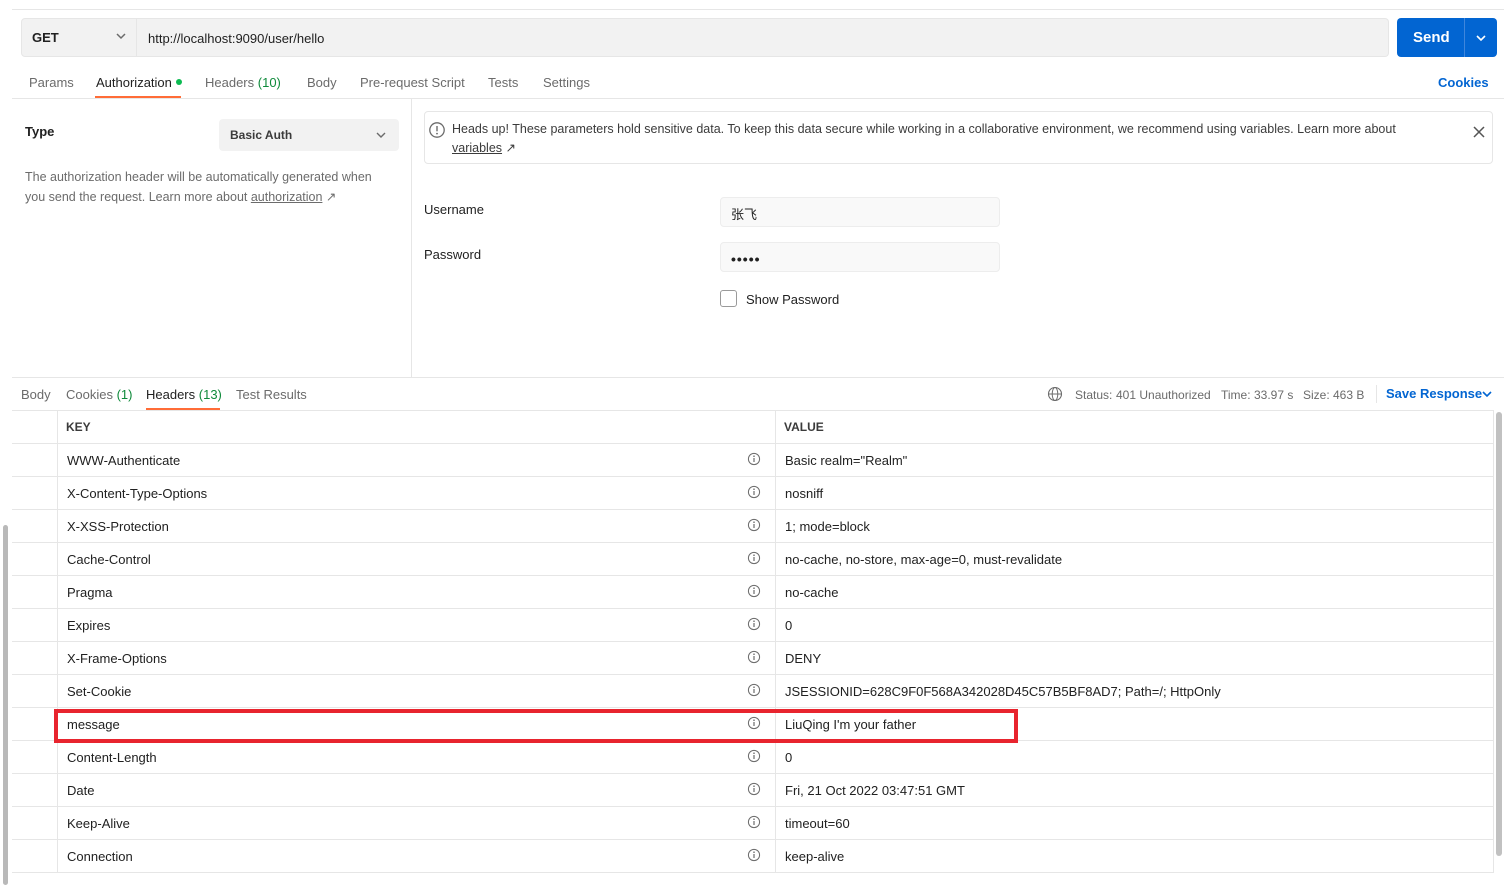  What do you see at coordinates (412, 82) in the screenshot?
I see `tab-pre-request-script: Pre-request Script` at bounding box center [412, 82].